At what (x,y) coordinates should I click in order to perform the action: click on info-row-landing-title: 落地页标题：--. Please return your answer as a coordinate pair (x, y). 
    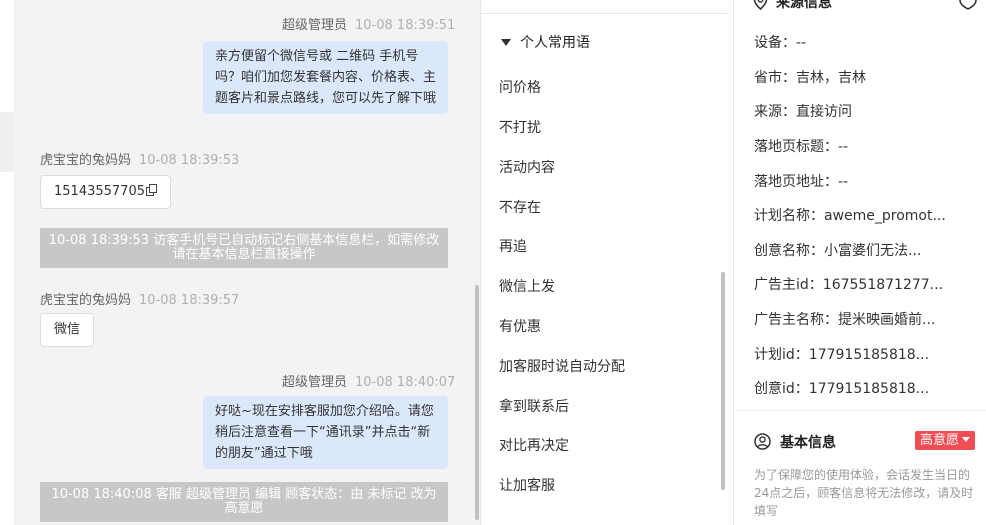
    Looking at the image, I should click on (801, 146).